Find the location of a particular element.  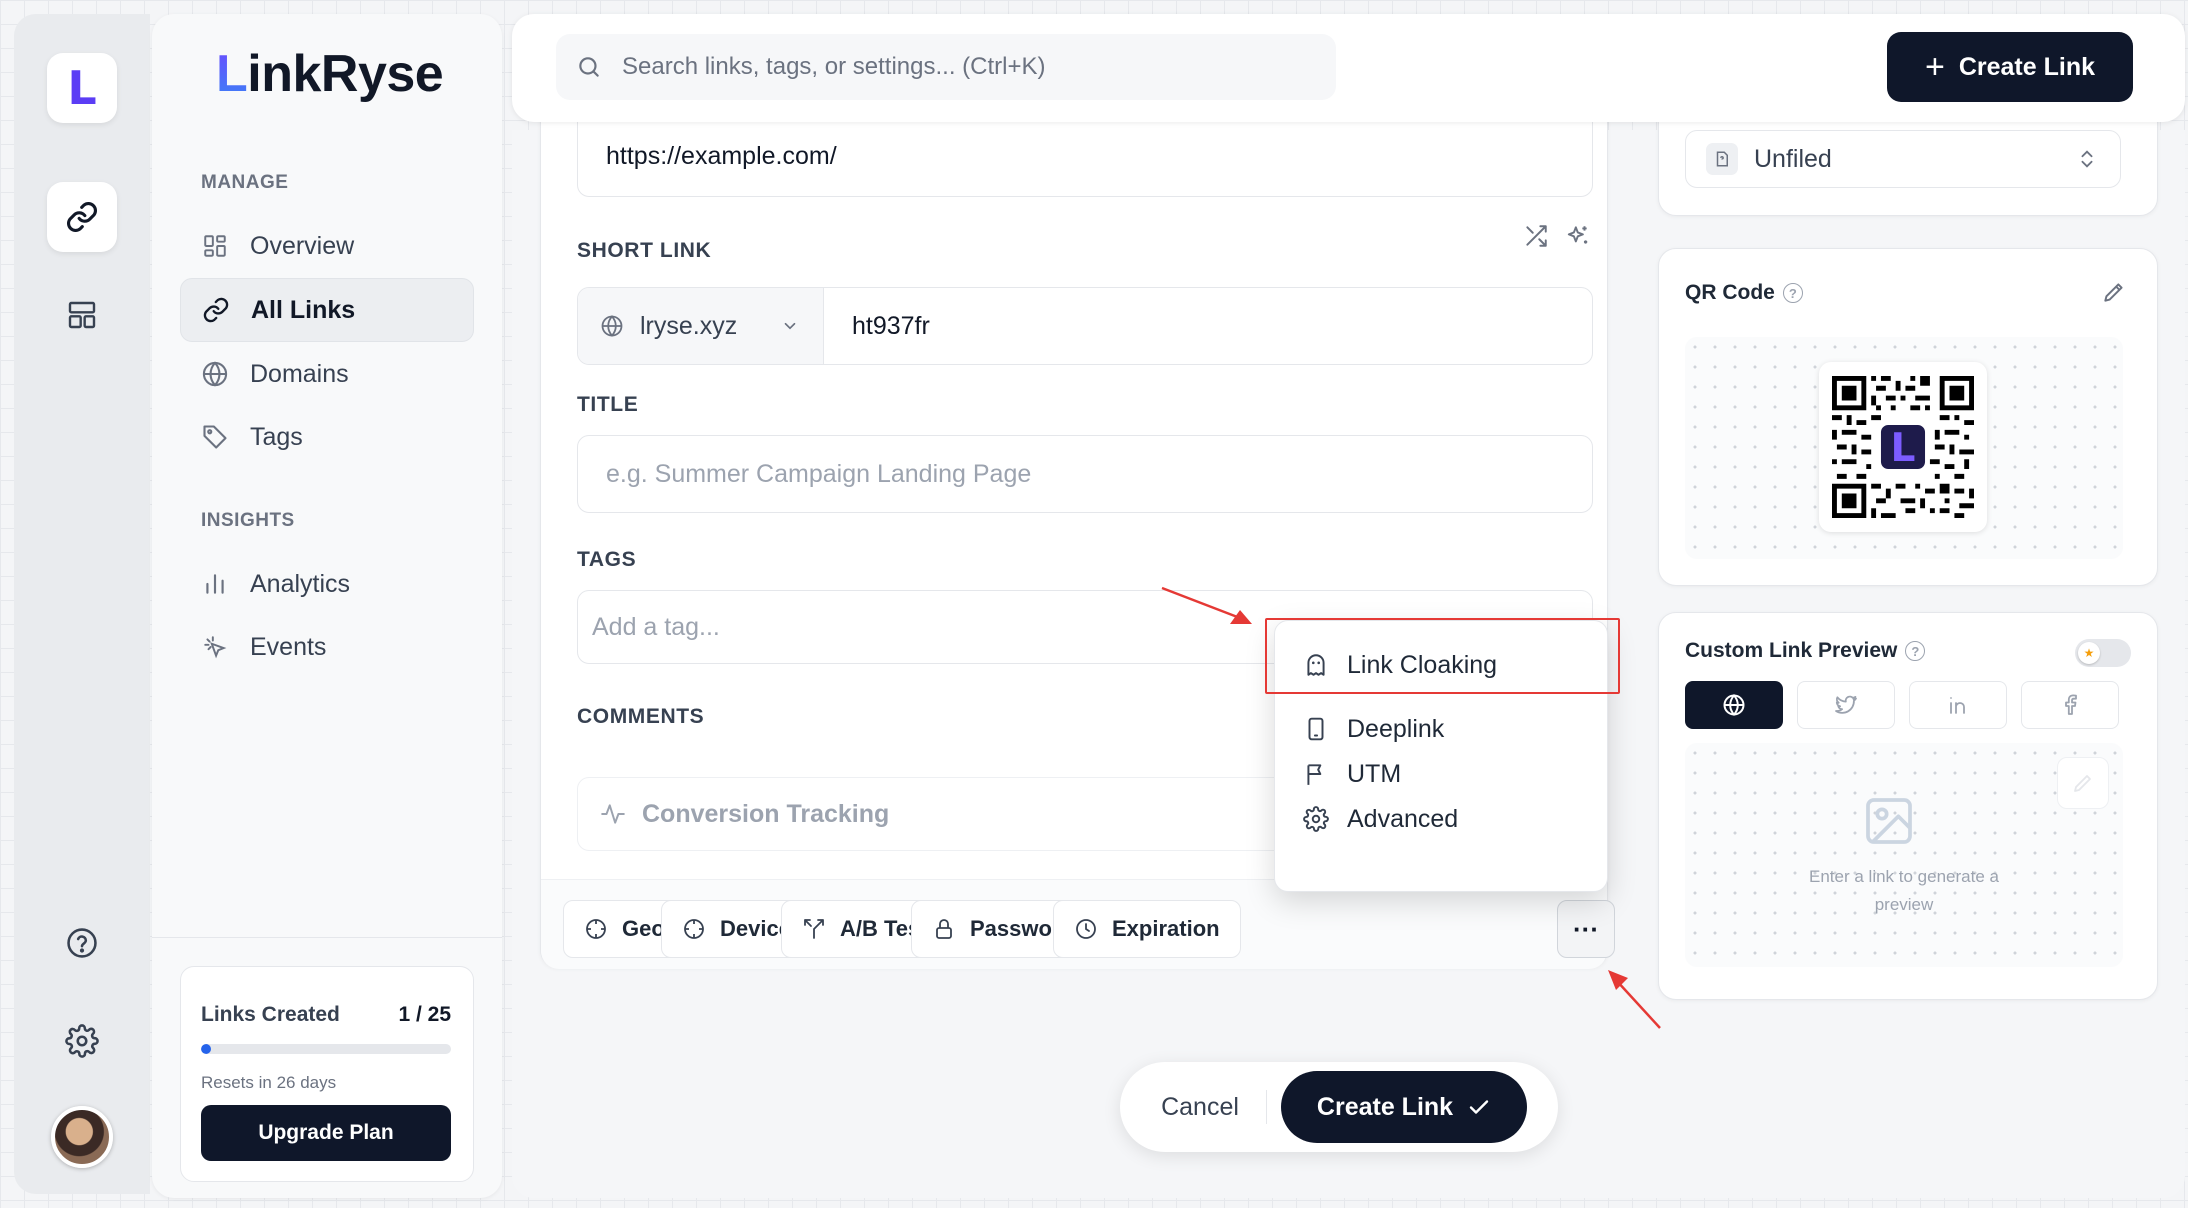

settings-rail-button is located at coordinates (82, 1041).